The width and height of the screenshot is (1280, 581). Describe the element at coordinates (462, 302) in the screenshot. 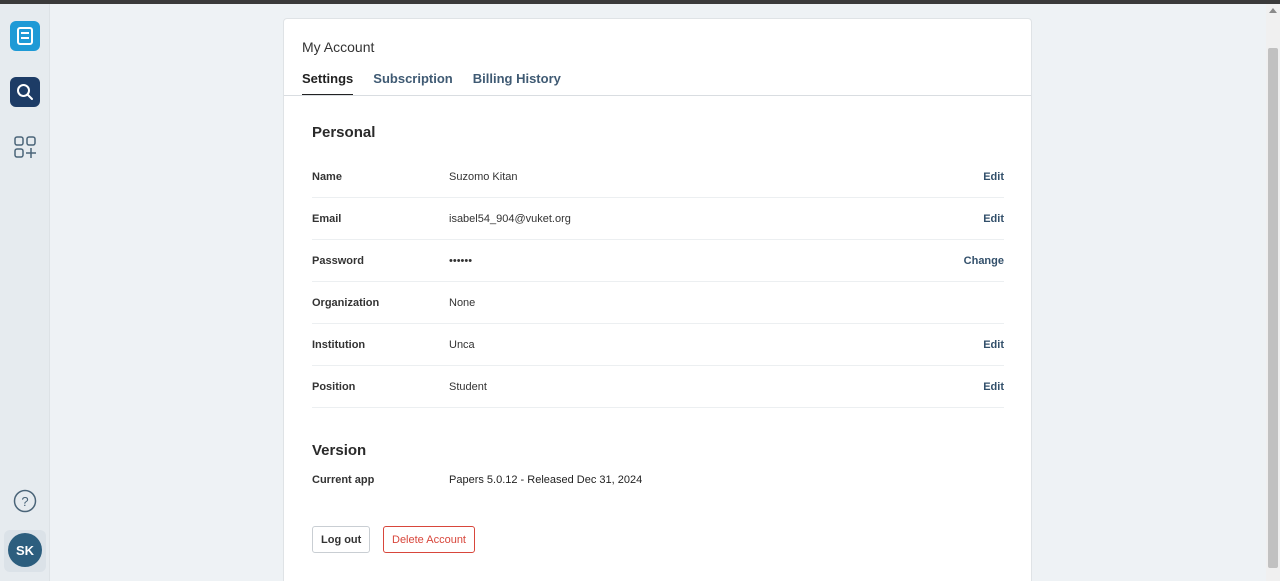

I see `row-value: None` at that location.